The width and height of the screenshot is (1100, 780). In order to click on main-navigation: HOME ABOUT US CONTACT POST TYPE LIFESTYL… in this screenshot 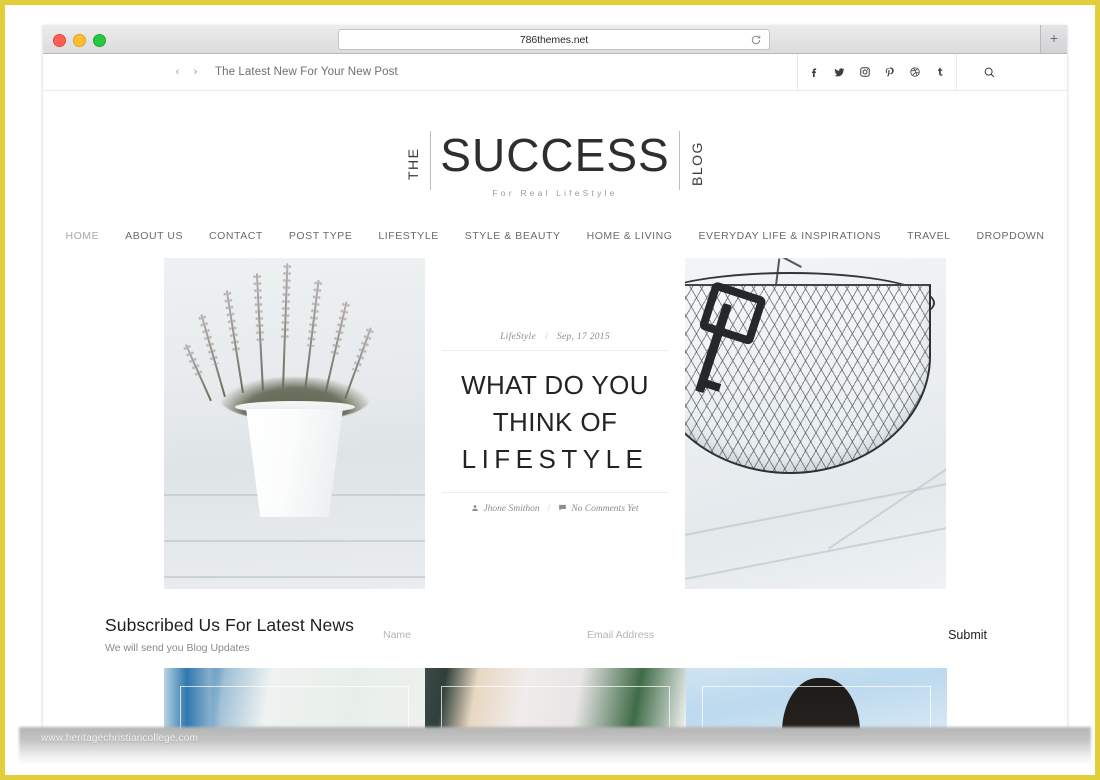, I will do `click(555, 231)`.